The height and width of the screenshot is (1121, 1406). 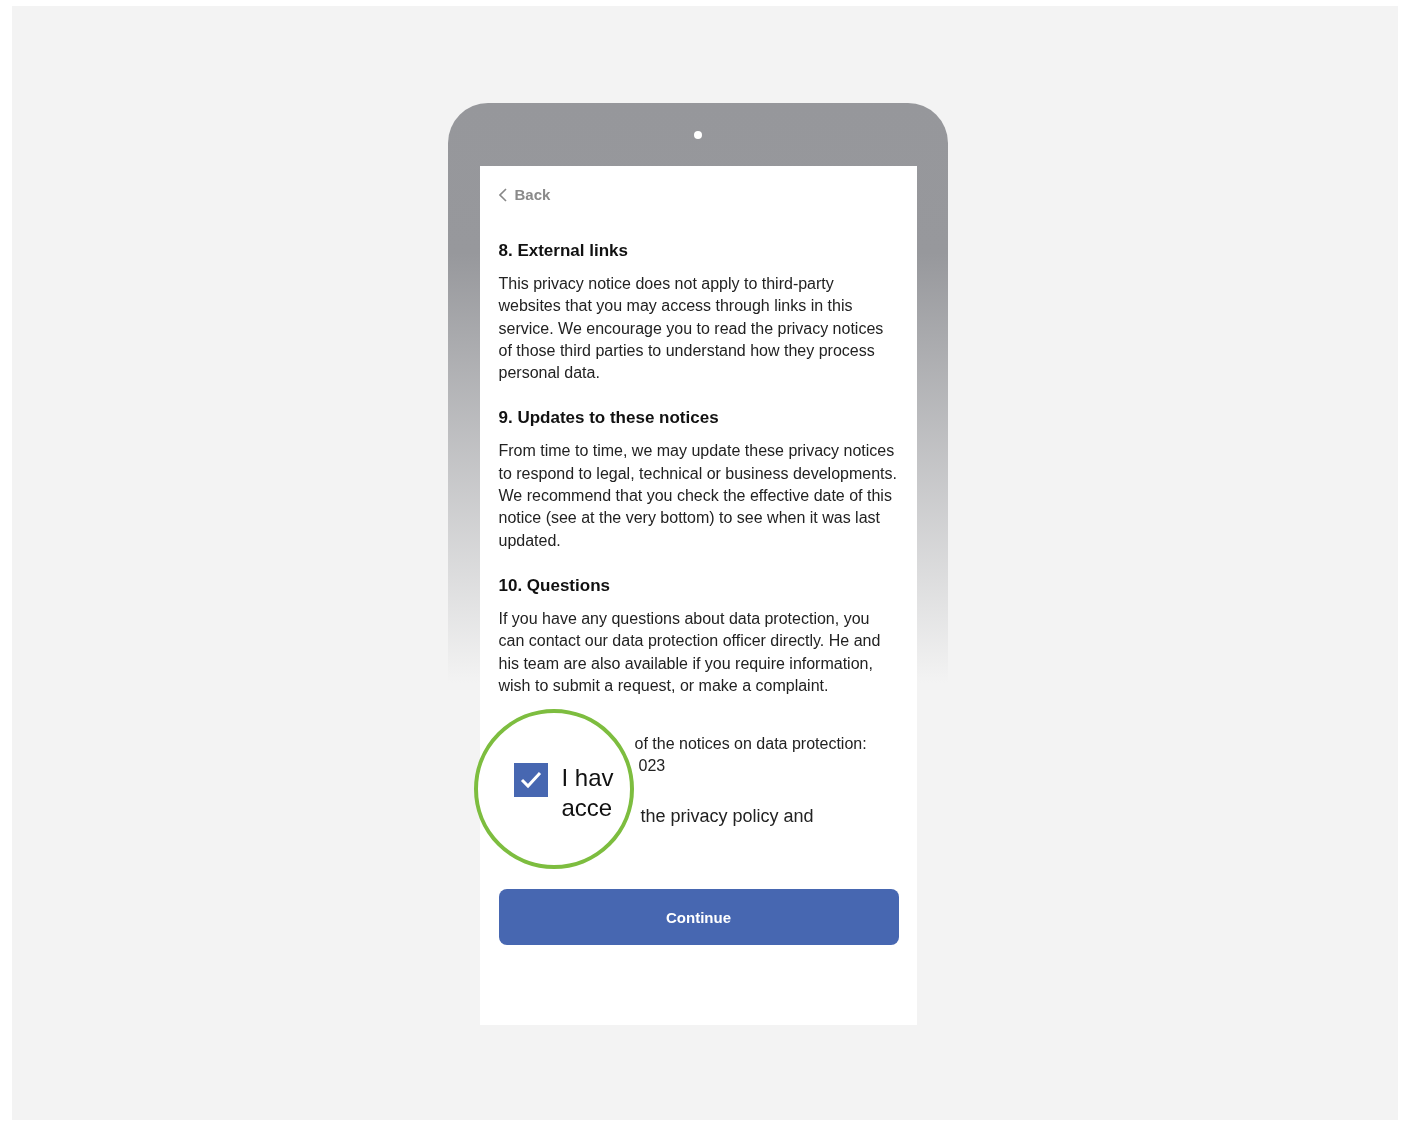 I want to click on checkmark-icon, so click(x=530, y=780).